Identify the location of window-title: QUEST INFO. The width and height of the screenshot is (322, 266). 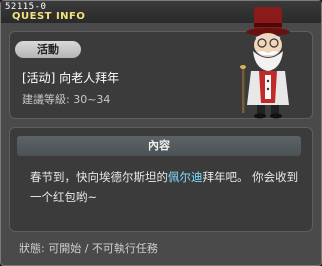
(49, 16).